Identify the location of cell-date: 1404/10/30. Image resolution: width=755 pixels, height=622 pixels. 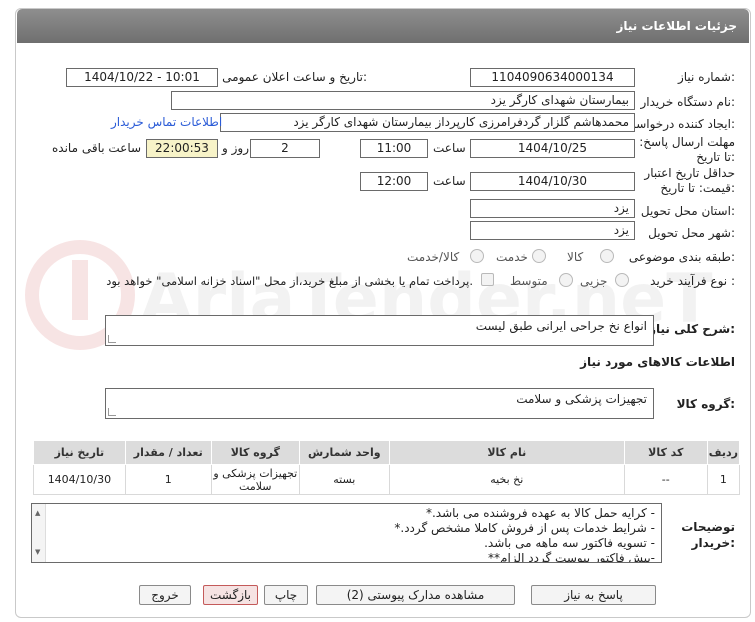
(79, 479).